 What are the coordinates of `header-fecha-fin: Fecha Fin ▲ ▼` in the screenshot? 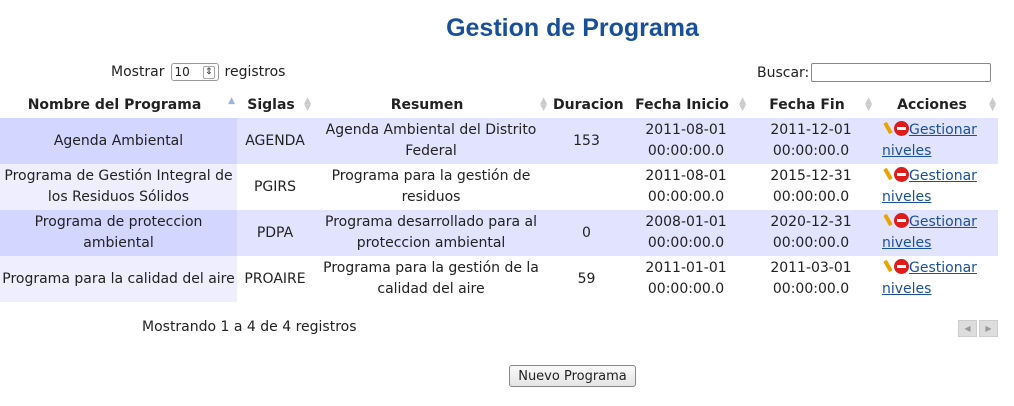 It's located at (811, 105).